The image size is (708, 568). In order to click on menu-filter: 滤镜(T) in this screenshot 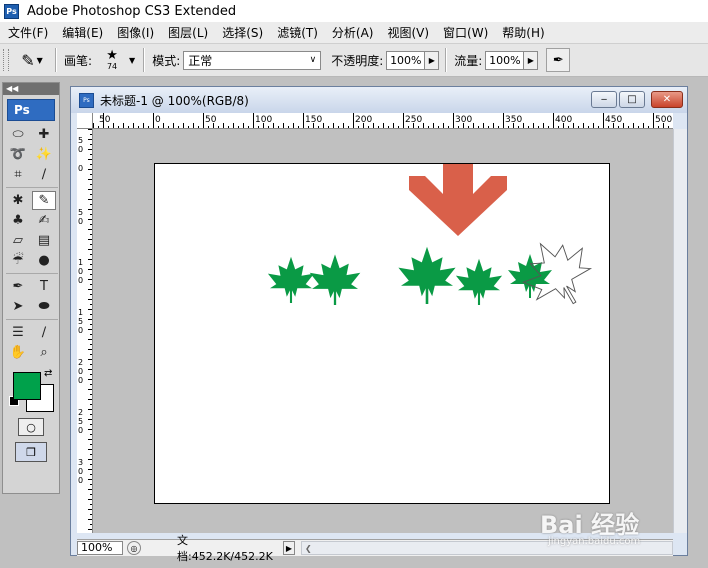, I will do `click(297, 32)`.